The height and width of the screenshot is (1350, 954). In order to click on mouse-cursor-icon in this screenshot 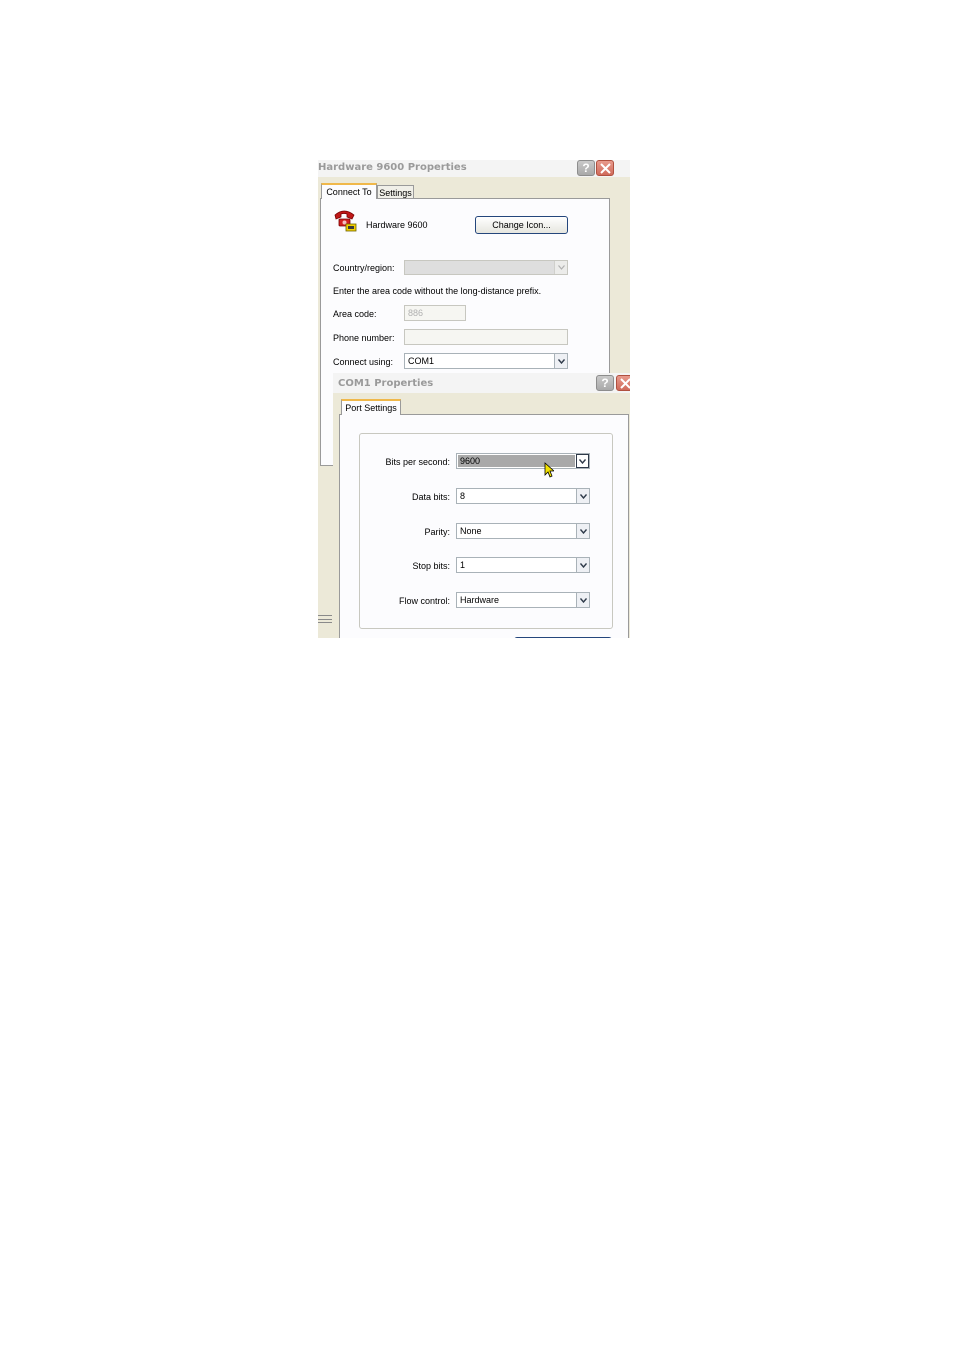, I will do `click(549, 470)`.